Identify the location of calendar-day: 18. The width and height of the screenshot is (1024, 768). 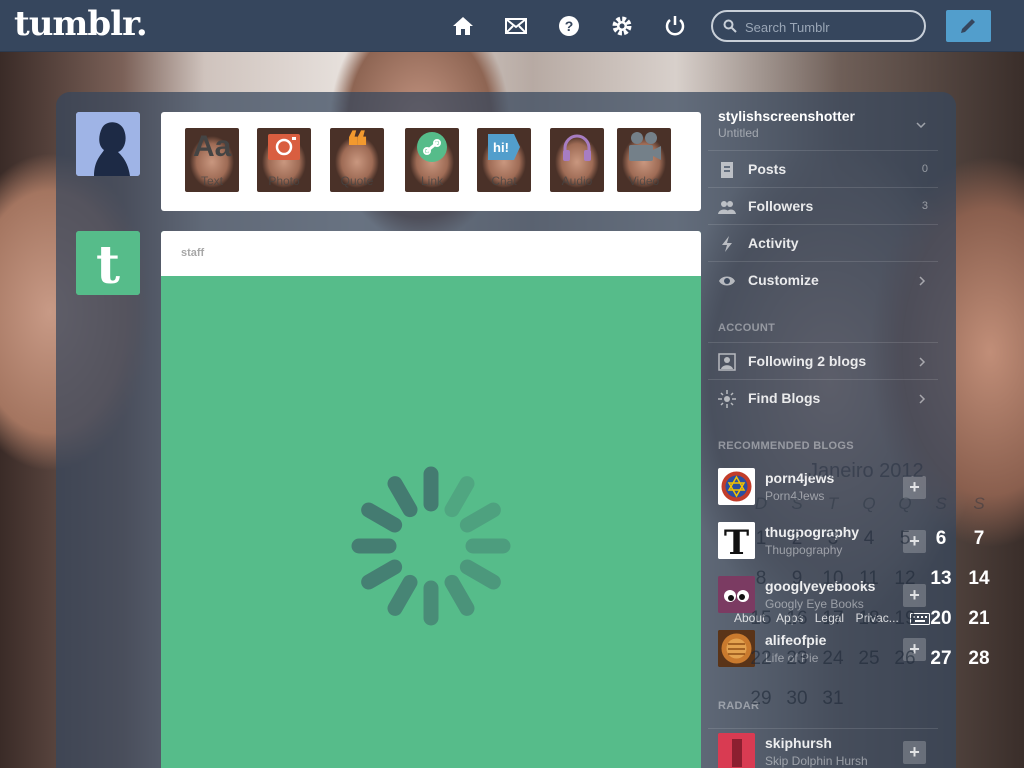
(869, 618).